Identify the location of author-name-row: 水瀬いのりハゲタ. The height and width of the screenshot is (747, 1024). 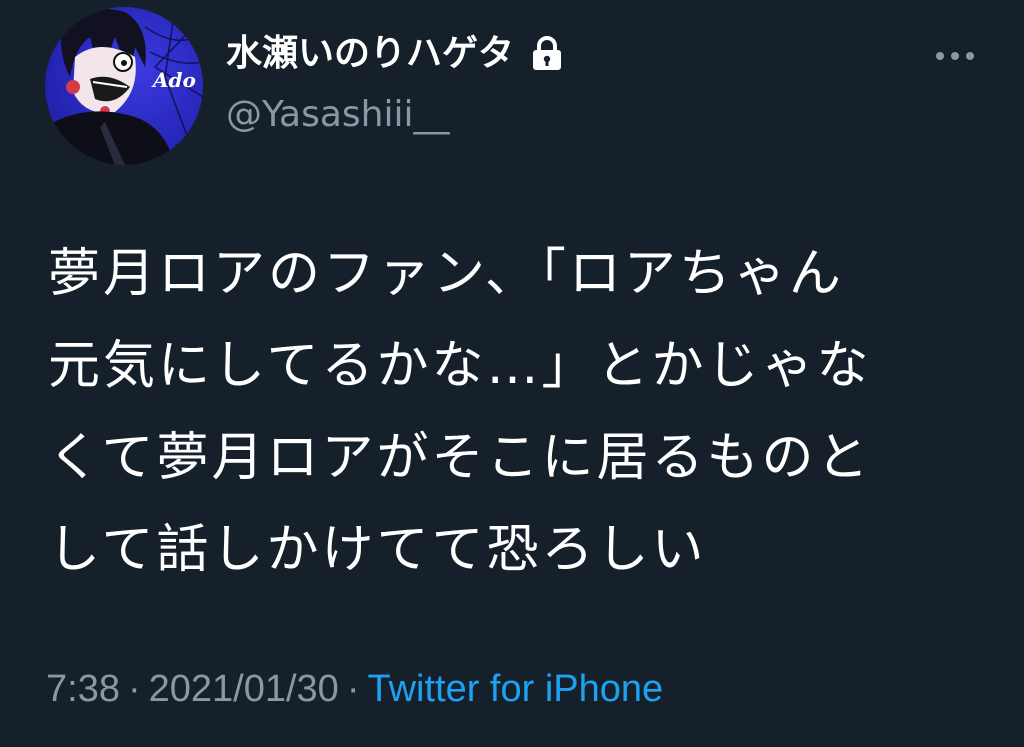
(396, 54).